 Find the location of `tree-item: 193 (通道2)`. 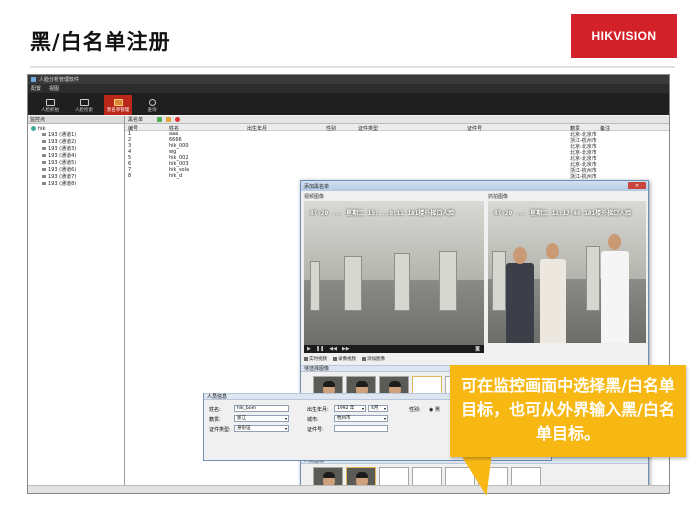

tree-item: 193 (通道2) is located at coordinates (76, 141).